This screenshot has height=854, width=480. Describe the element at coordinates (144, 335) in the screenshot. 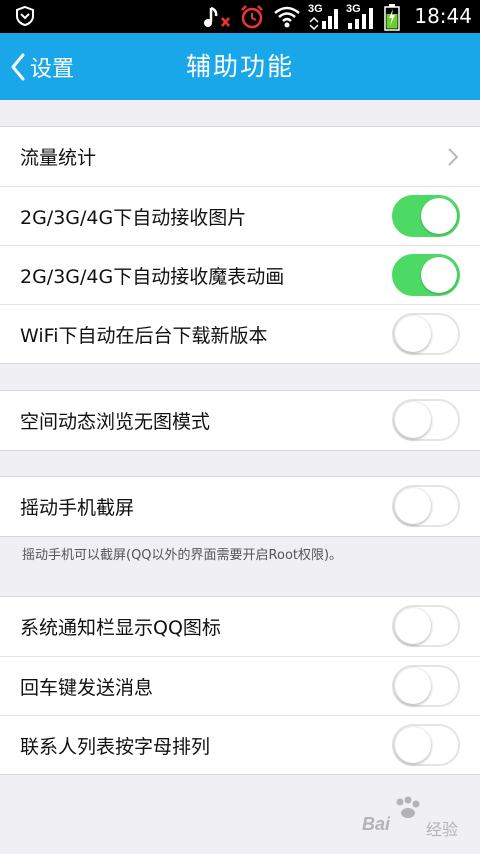

I see `row-label: WiFi下自动在后台下载新版本` at that location.